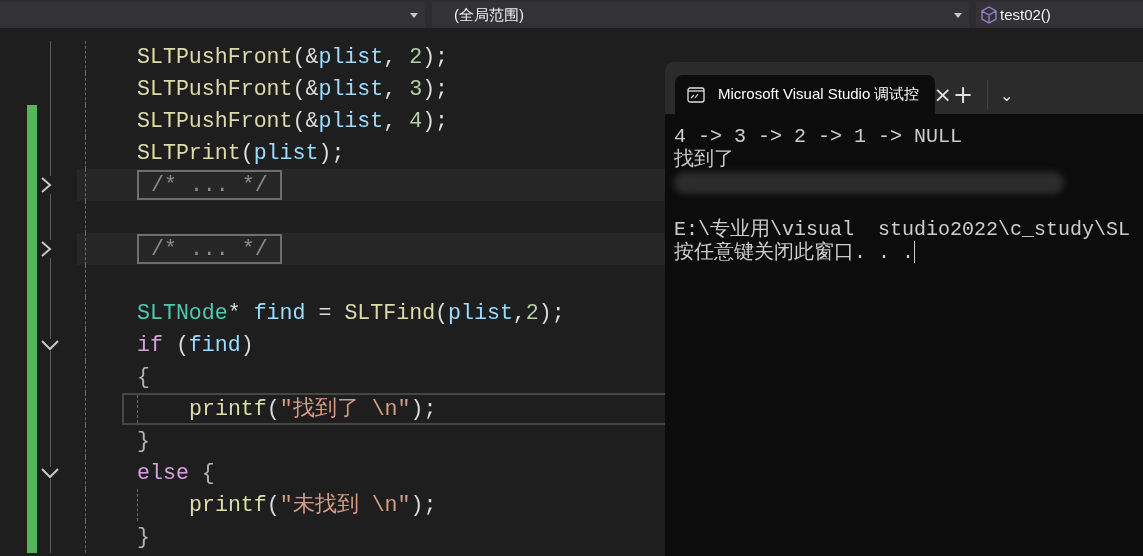 The image size is (1143, 556). Describe the element at coordinates (416, 89) in the screenshot. I see `code-token: 3` at that location.